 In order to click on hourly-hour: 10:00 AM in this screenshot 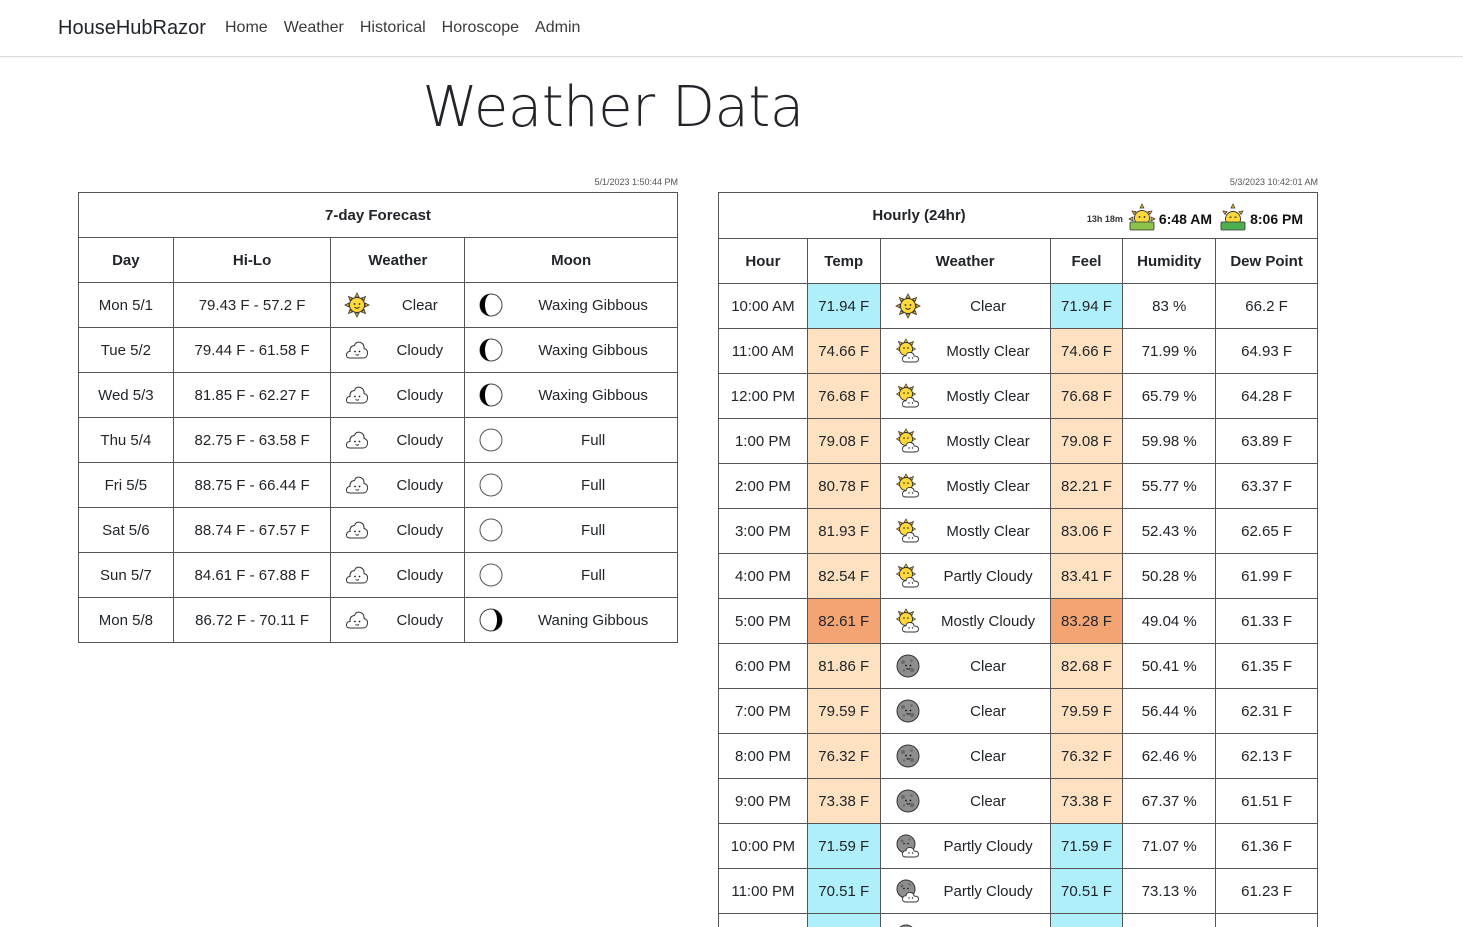, I will do `click(763, 306)`.